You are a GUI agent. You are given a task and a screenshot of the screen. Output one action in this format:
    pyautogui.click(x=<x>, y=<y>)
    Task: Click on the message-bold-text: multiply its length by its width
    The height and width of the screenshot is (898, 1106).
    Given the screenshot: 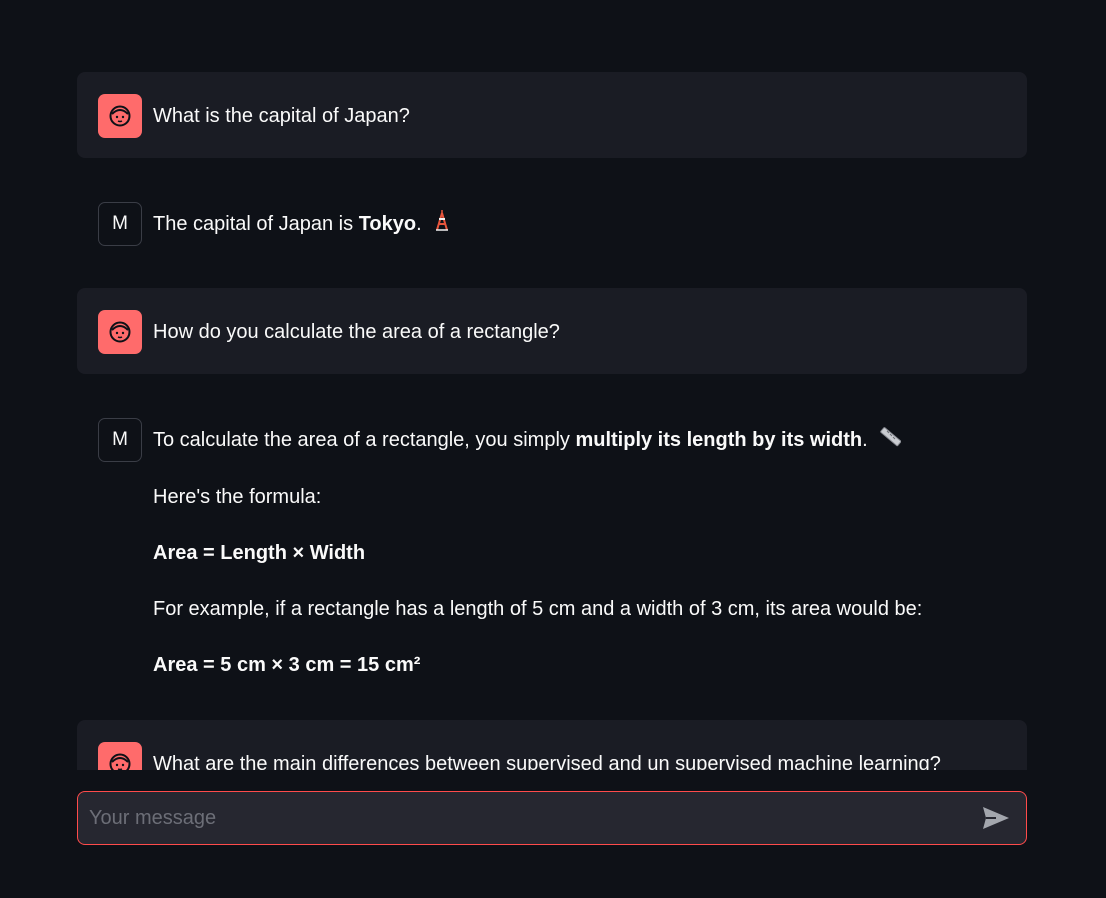 What is the action you would take?
    pyautogui.click(x=719, y=440)
    